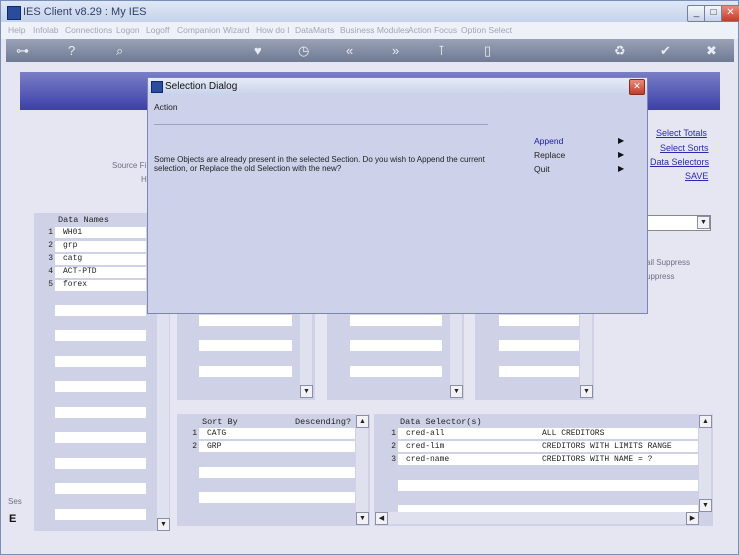 The image size is (739, 555). Describe the element at coordinates (70, 245) in the screenshot. I see `list-item: grp` at that location.